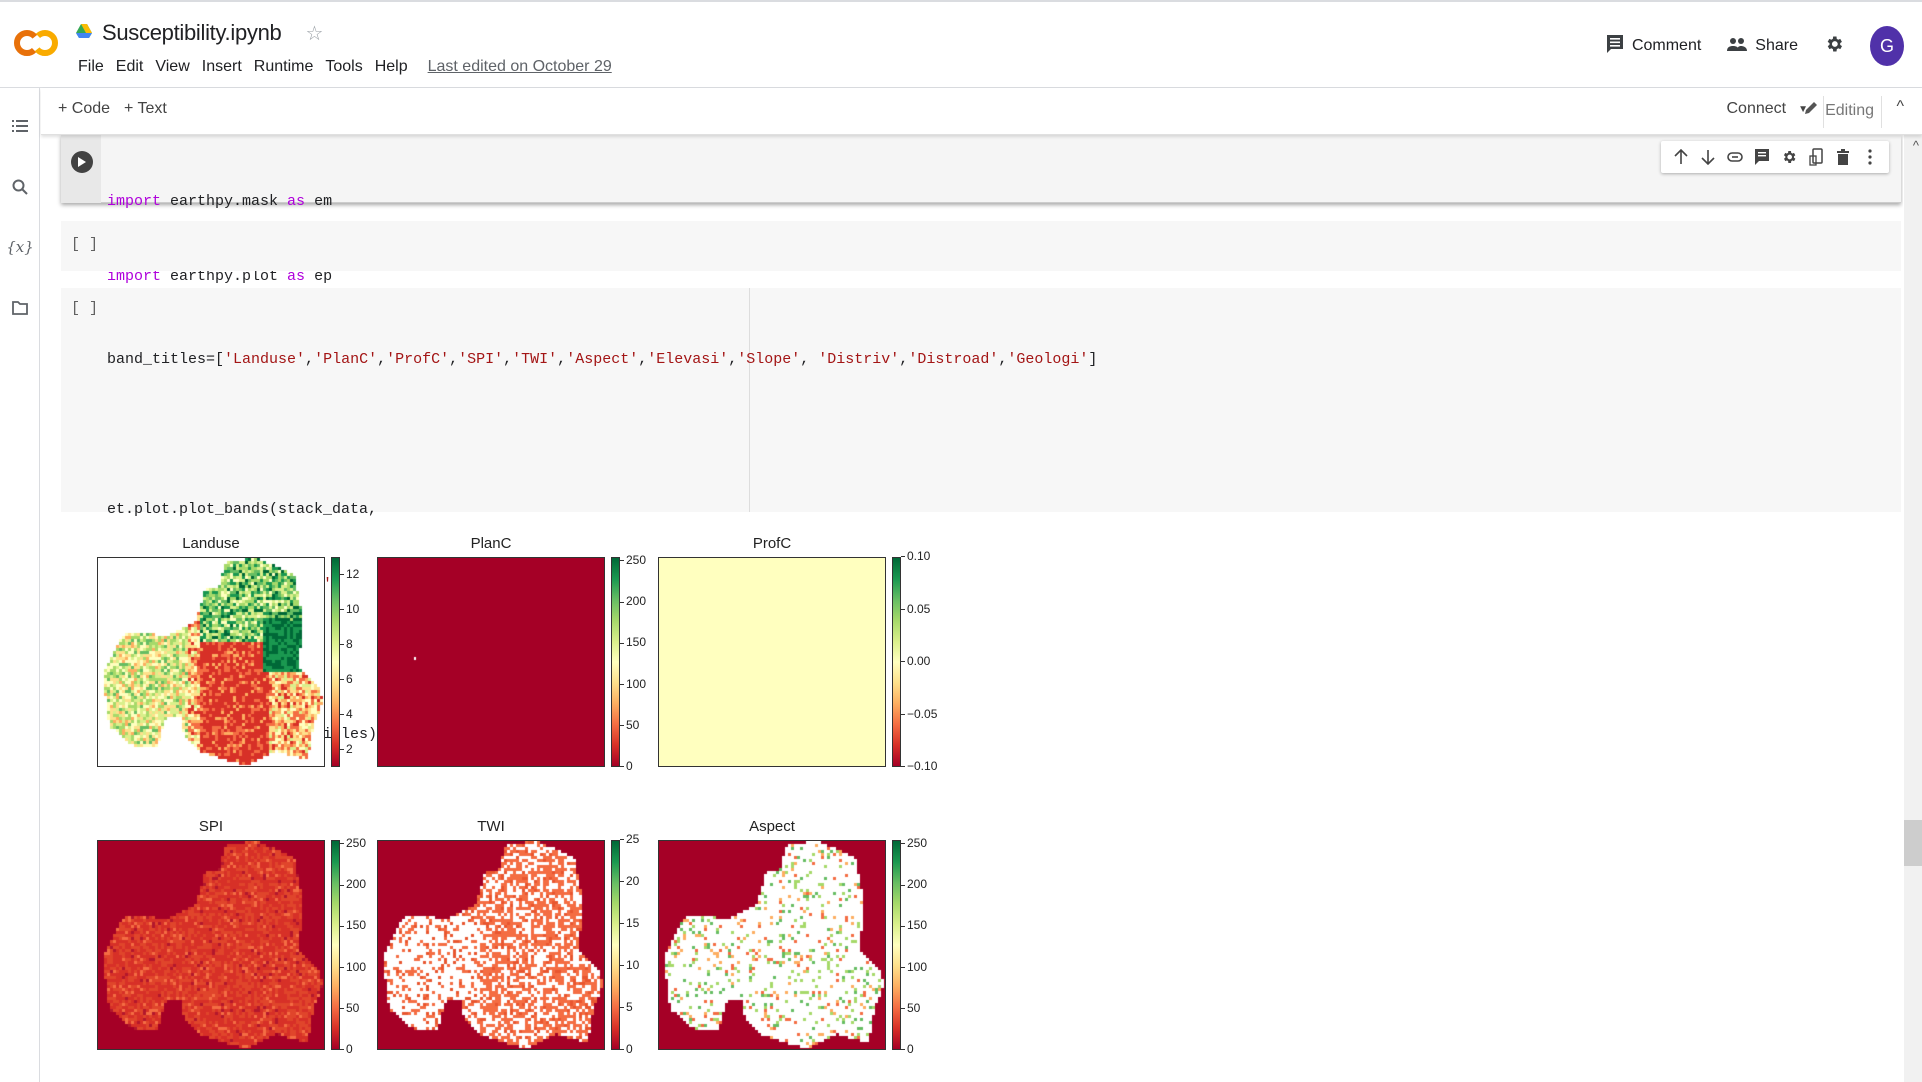 The height and width of the screenshot is (1082, 1922). What do you see at coordinates (1842, 157) in the screenshot?
I see `delete-icon` at bounding box center [1842, 157].